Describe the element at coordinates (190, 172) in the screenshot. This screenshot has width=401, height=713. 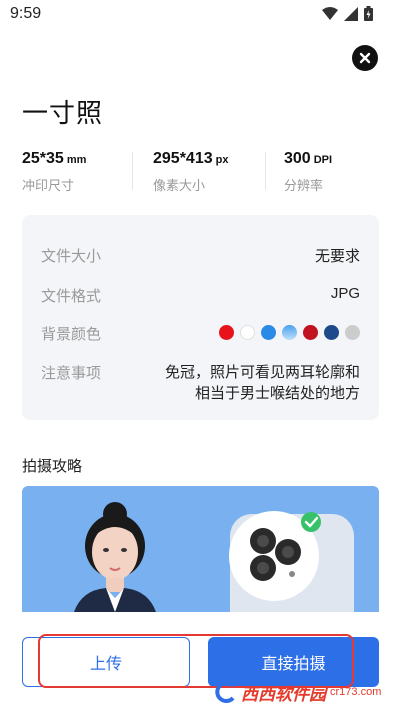
I see `spec-pixel-size: 295*413 px 像素大小` at that location.